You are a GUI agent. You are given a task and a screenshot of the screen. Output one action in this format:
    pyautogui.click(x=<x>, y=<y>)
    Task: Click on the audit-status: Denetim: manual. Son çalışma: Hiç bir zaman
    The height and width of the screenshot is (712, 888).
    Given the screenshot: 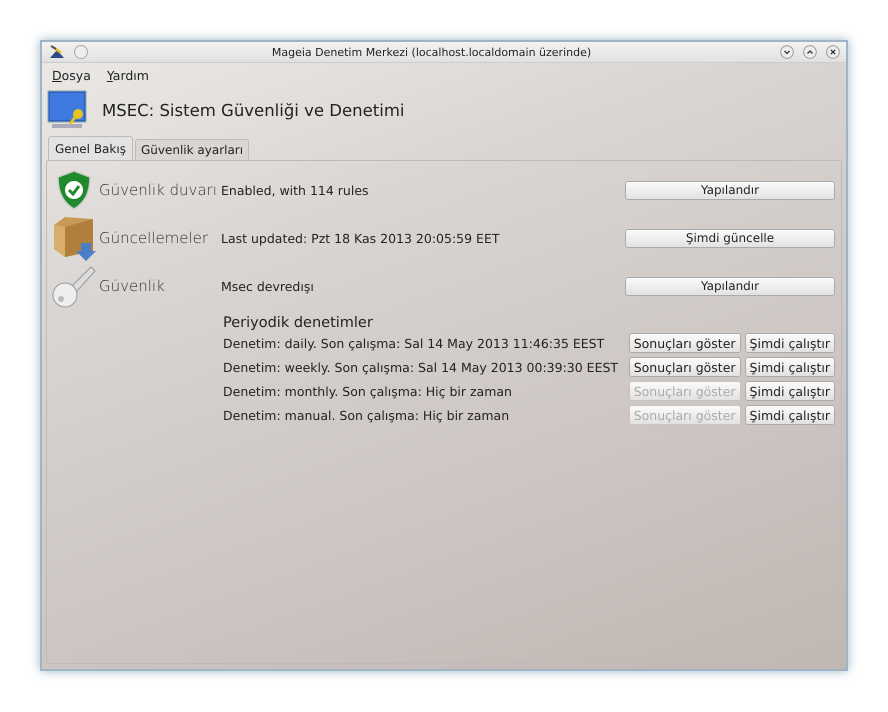 What is the action you would take?
    pyautogui.click(x=366, y=415)
    